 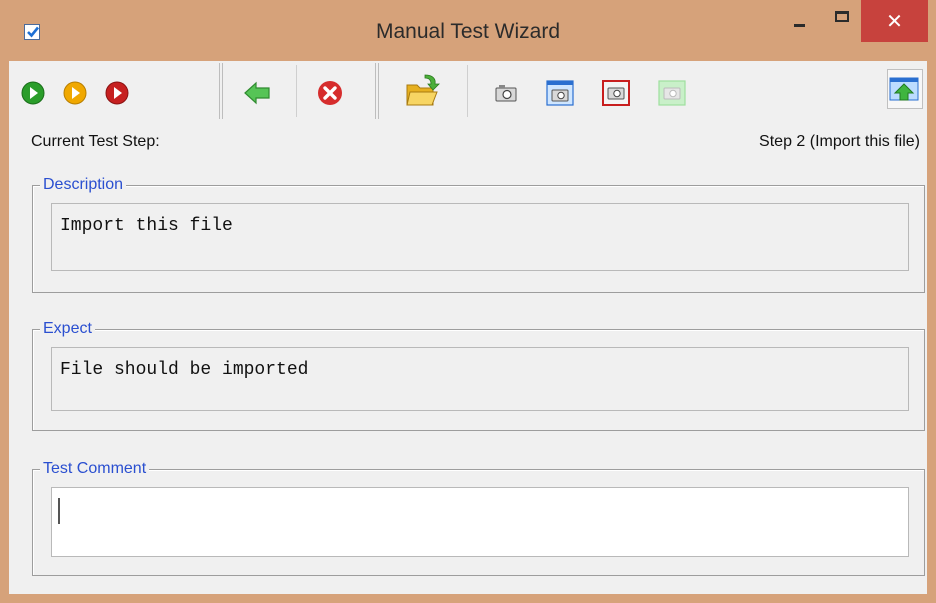 What do you see at coordinates (83, 185) in the screenshot?
I see `description-legend: Description` at bounding box center [83, 185].